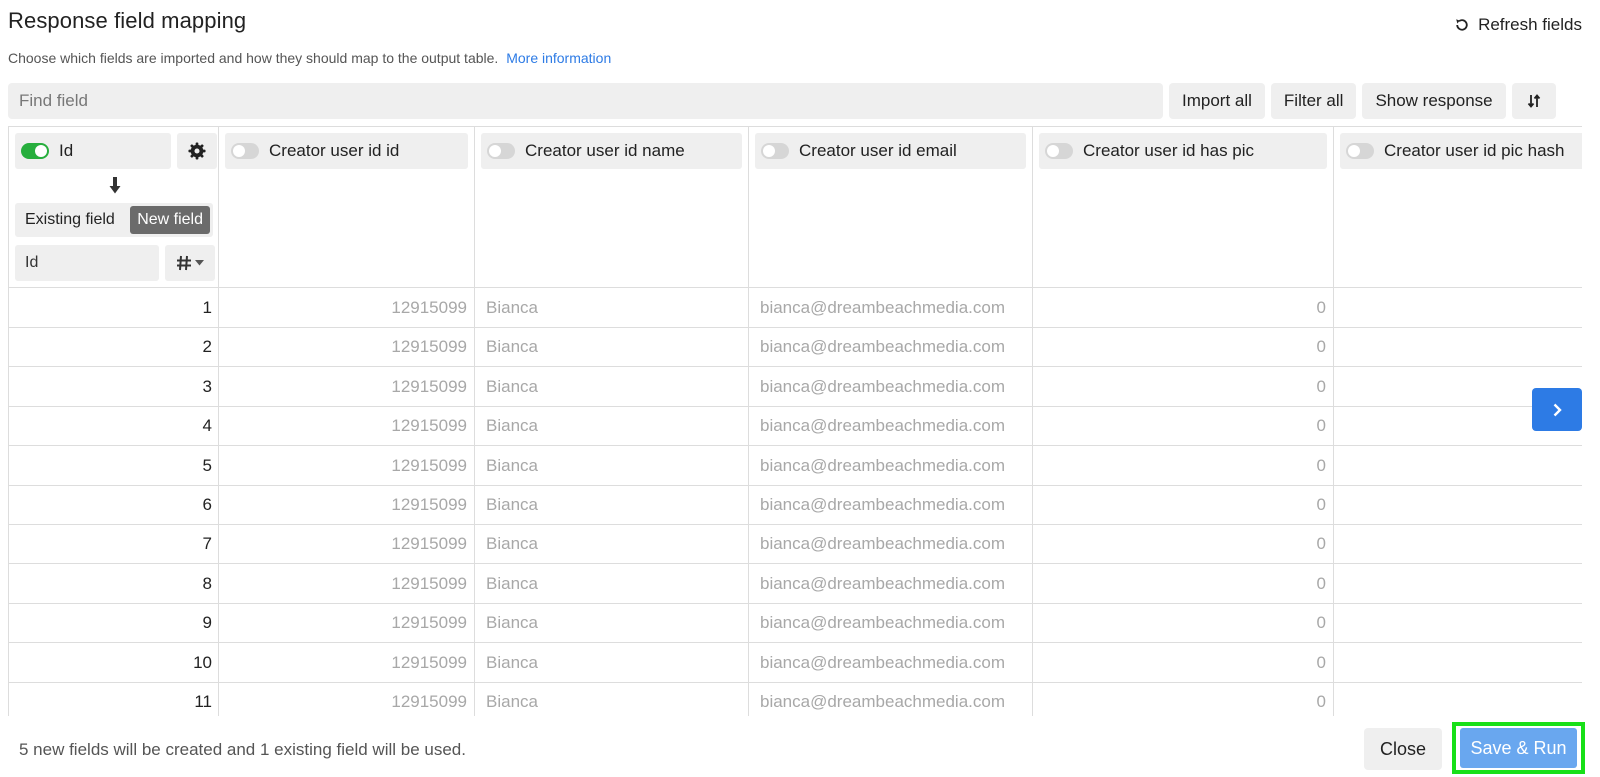 This screenshot has width=1600, height=777. I want to click on column-header-creator-user-id-pic-hash: Creator user id pic hash, so click(1458, 207).